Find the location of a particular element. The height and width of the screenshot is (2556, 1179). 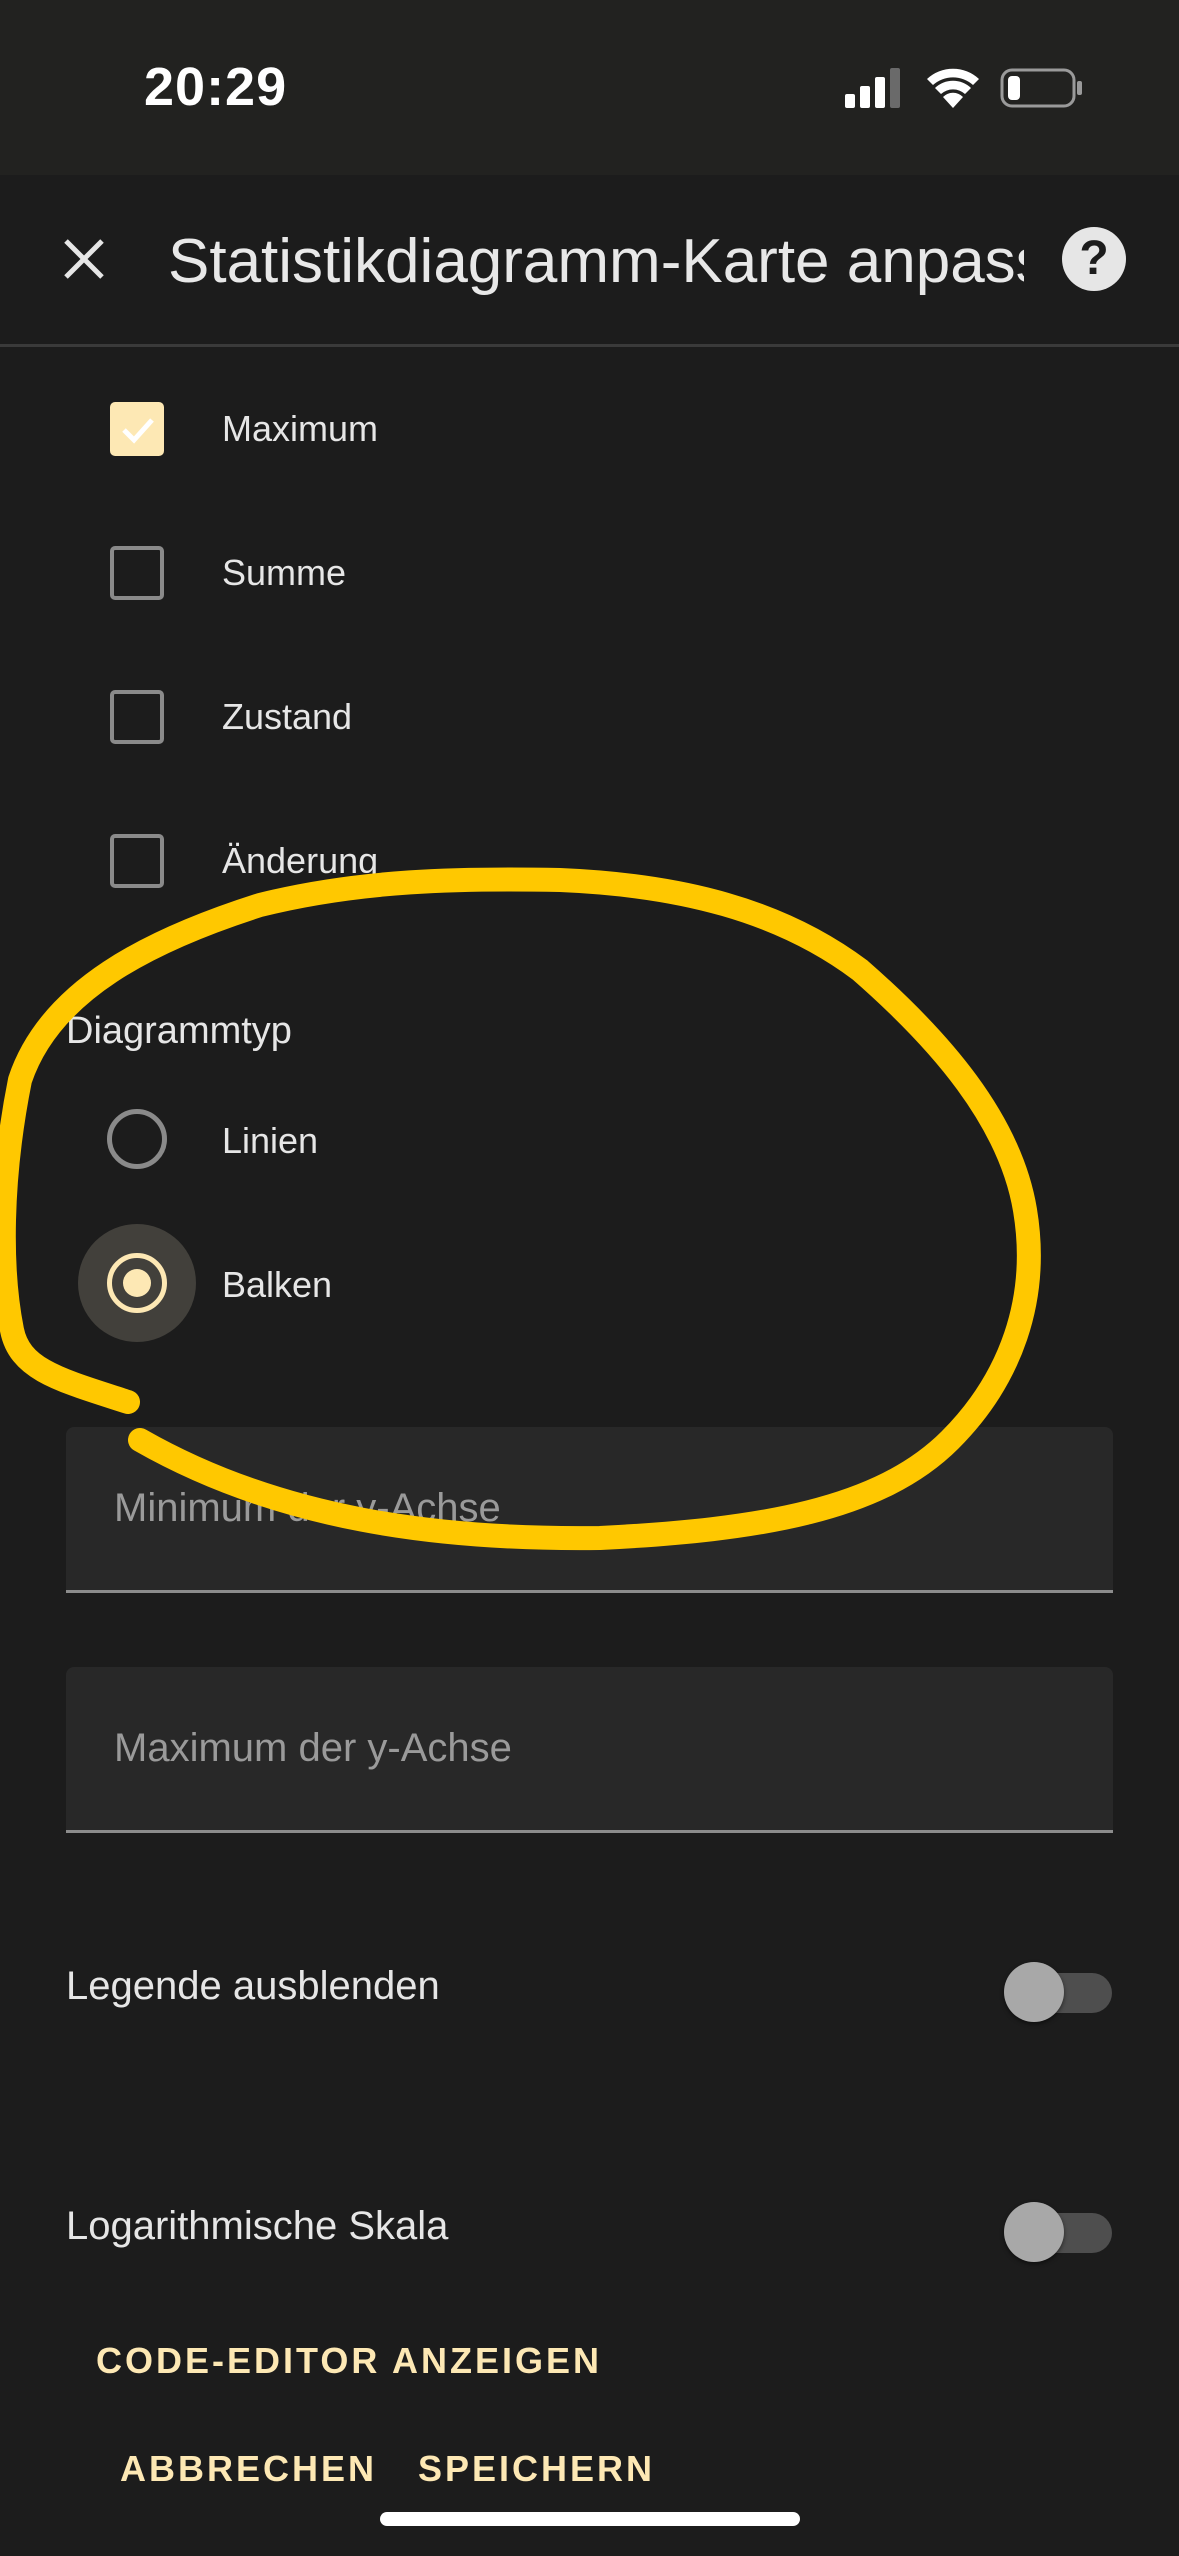

checkbox-label: Summe is located at coordinates (284, 572).